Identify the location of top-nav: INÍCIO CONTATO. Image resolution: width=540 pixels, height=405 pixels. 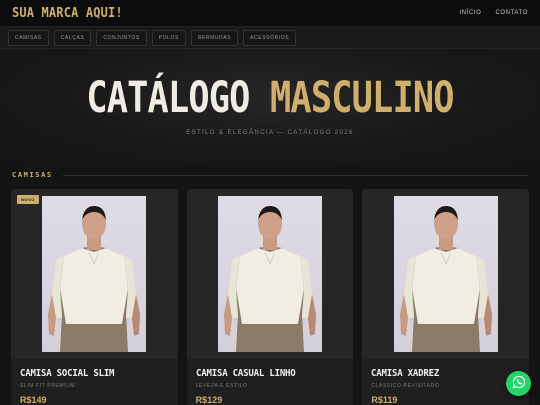
(494, 13).